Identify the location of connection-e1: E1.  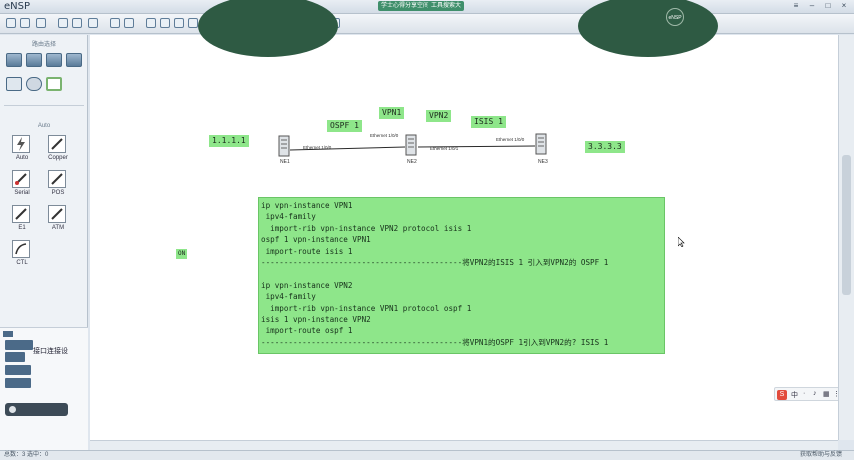
(22, 223).